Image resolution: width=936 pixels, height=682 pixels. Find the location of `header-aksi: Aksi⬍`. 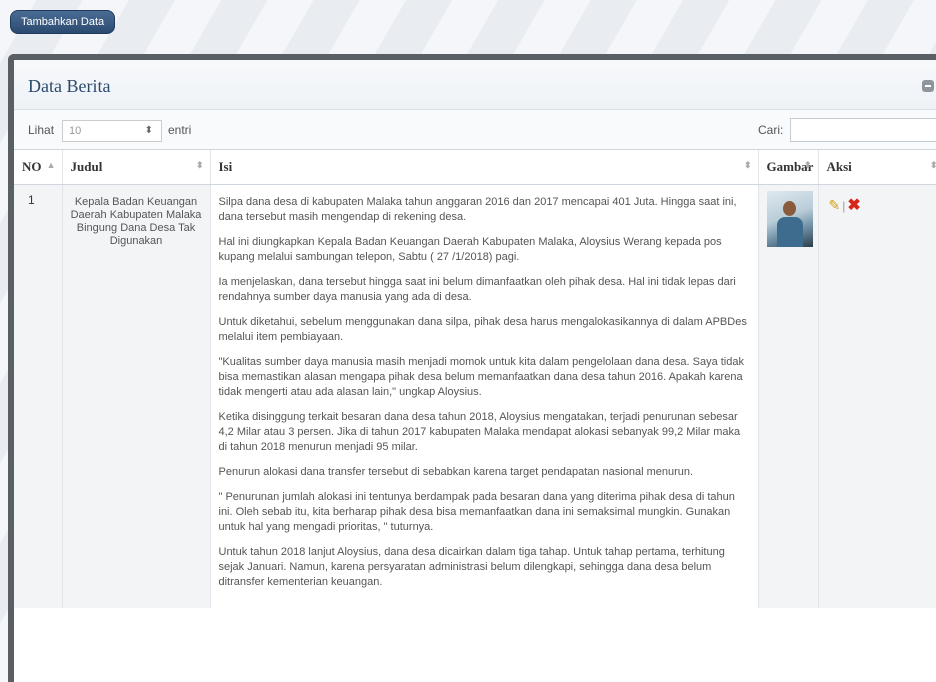

header-aksi: Aksi⬍ is located at coordinates (877, 167).